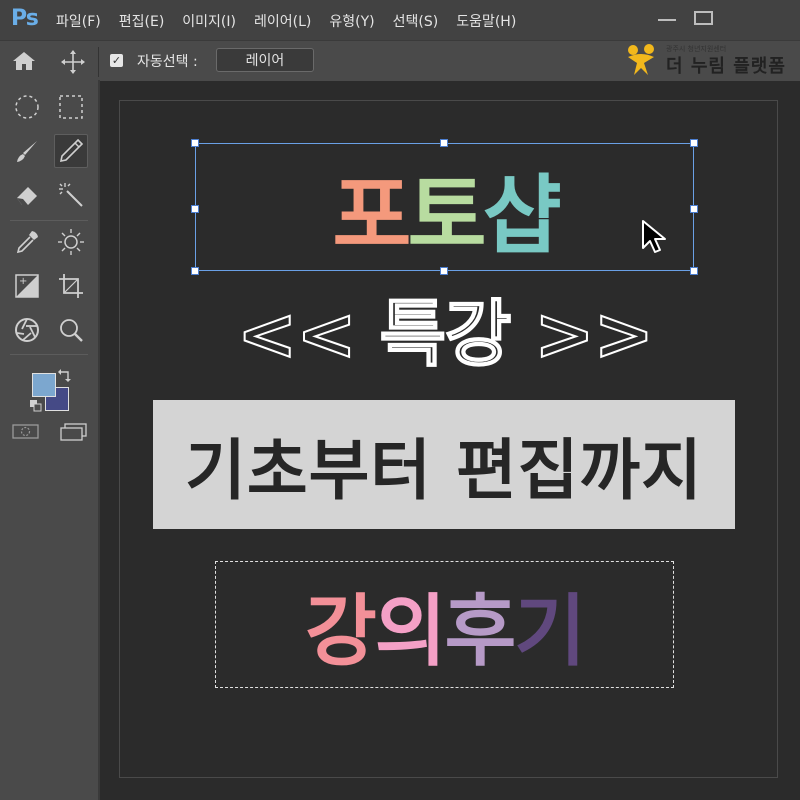 Image resolution: width=800 pixels, height=800 pixels. What do you see at coordinates (486, 21) in the screenshot?
I see `menu-help: 도움말(H)` at bounding box center [486, 21].